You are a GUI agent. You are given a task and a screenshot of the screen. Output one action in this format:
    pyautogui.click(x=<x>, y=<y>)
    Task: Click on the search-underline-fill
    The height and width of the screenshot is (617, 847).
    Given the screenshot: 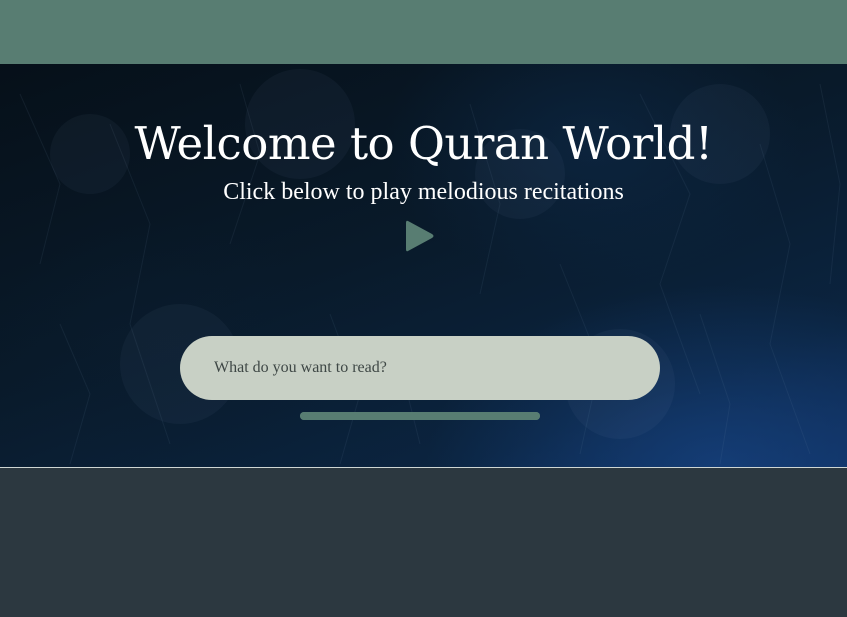 What is the action you would take?
    pyautogui.click(x=420, y=416)
    